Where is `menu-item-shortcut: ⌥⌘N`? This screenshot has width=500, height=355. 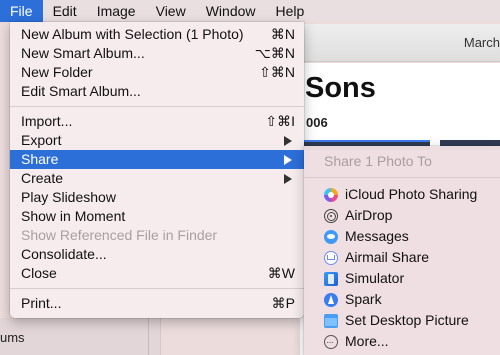 menu-item-shortcut: ⌥⌘N is located at coordinates (274, 53).